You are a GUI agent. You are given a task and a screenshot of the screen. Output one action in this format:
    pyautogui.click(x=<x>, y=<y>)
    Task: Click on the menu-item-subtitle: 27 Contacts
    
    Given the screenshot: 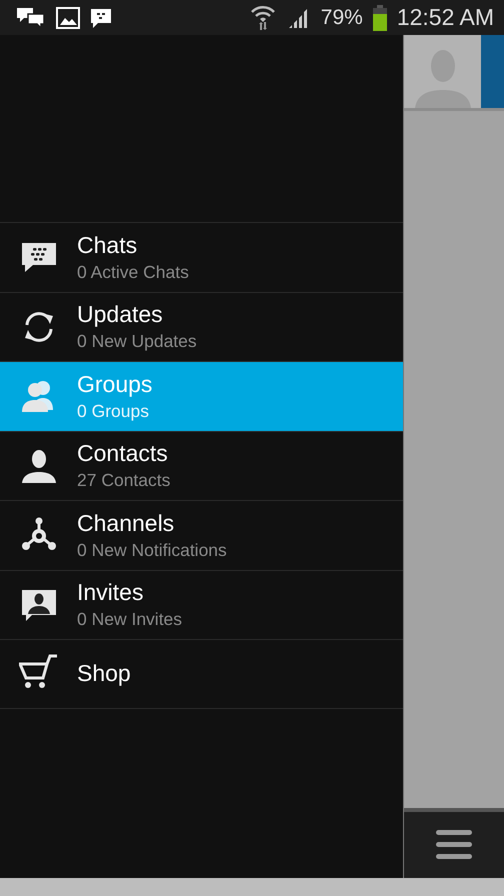 What is the action you would take?
    pyautogui.click(x=123, y=481)
    